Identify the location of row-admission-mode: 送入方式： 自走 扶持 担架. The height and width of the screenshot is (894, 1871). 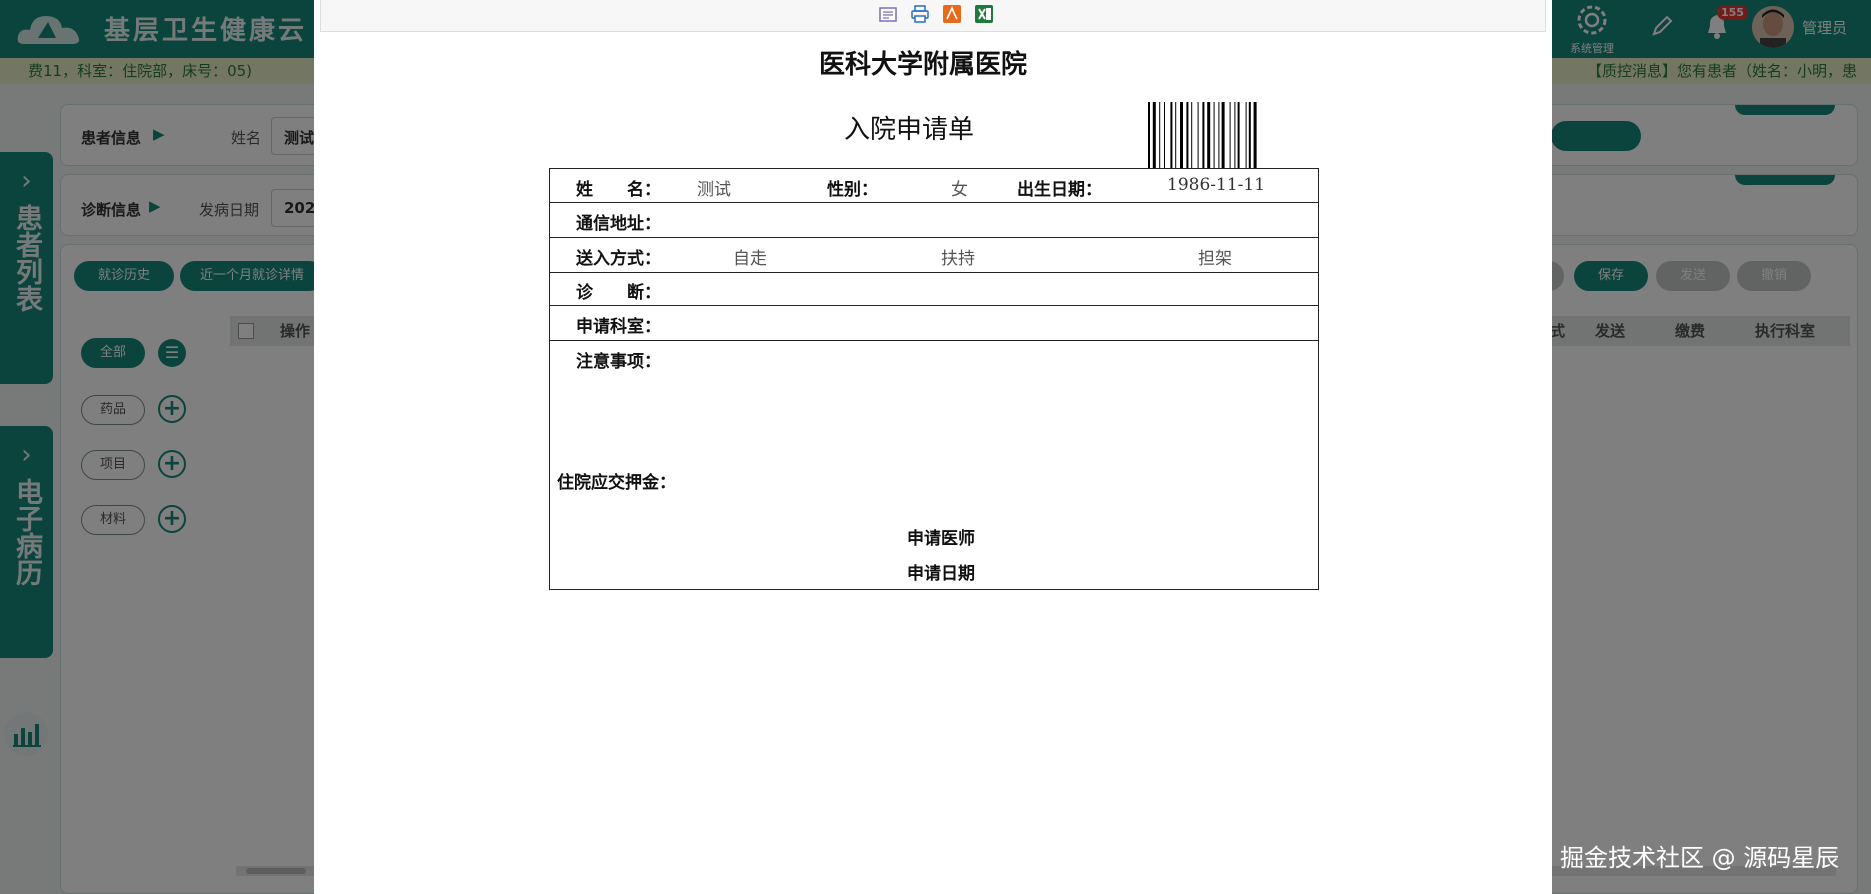
(934, 255).